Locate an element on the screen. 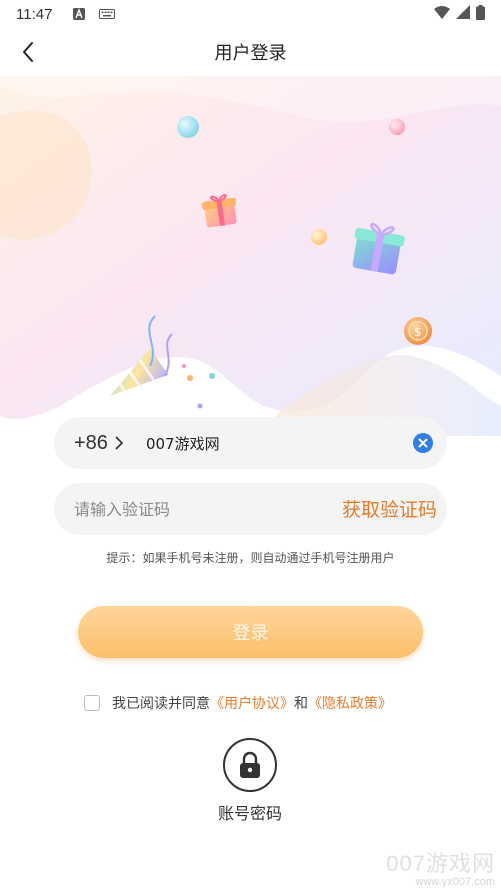 The image size is (501, 892). country-code: +86 is located at coordinates (91, 442).